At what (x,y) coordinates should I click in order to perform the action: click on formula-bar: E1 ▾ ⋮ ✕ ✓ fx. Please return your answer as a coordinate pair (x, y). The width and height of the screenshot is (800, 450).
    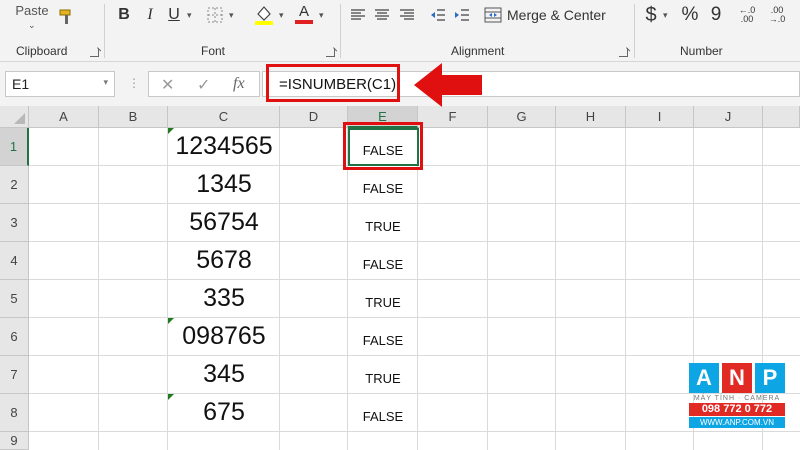
    Looking at the image, I should click on (400, 84).